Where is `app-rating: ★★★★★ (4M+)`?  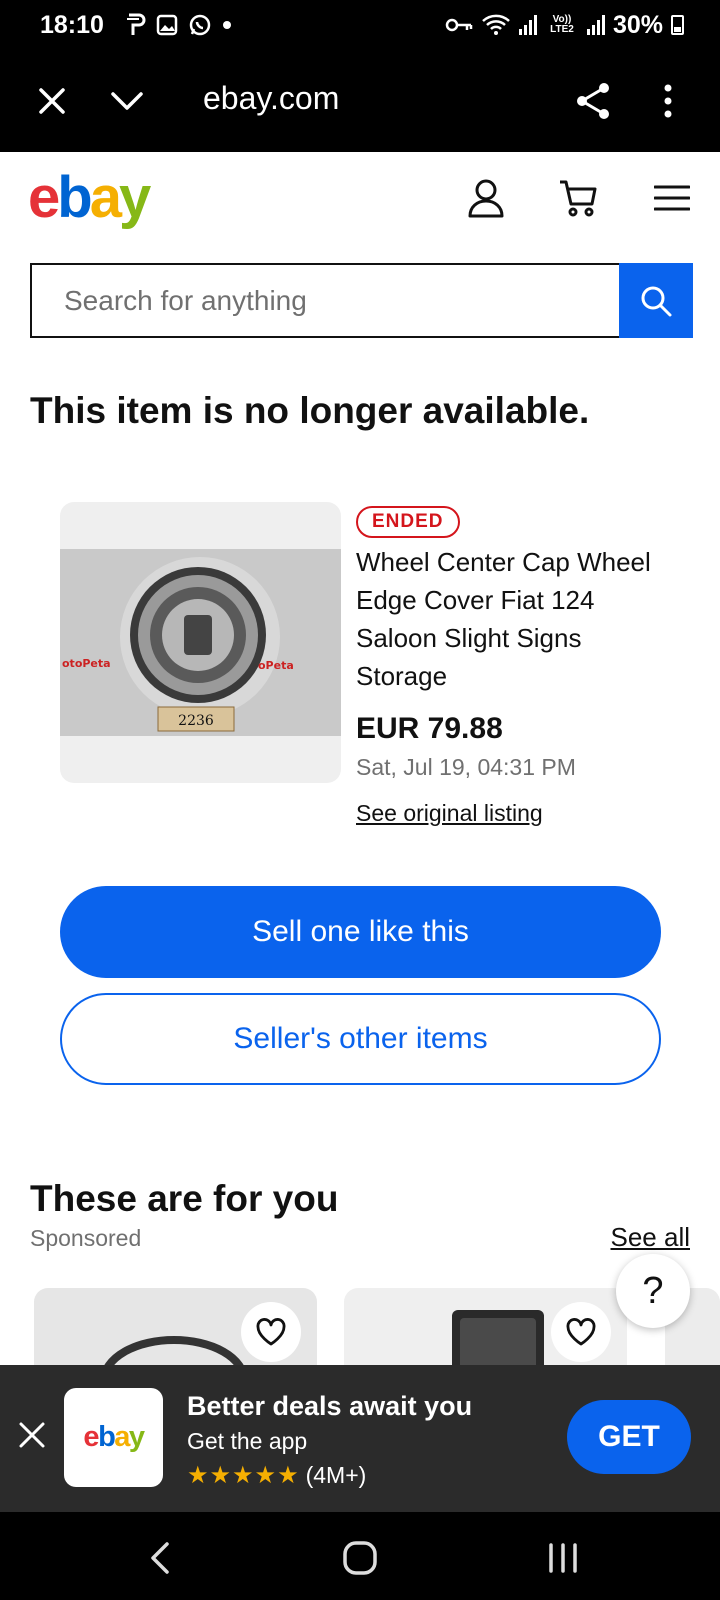 app-rating: ★★★★★ (4M+) is located at coordinates (276, 1475).